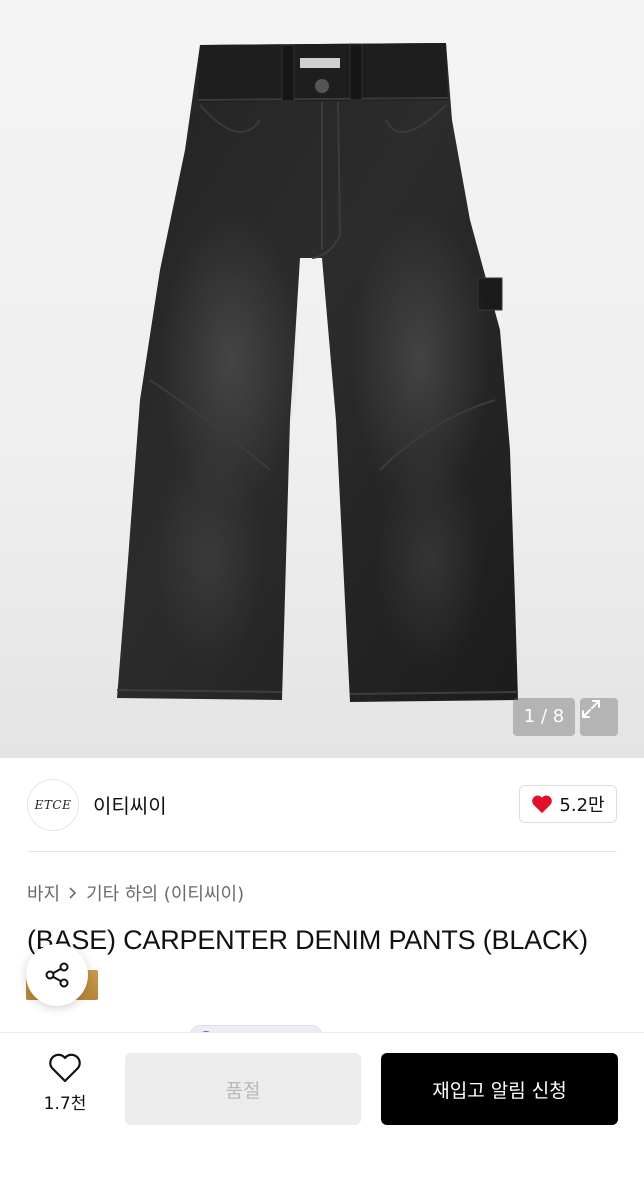  I want to click on expand-diagonal-icon, so click(591, 709).